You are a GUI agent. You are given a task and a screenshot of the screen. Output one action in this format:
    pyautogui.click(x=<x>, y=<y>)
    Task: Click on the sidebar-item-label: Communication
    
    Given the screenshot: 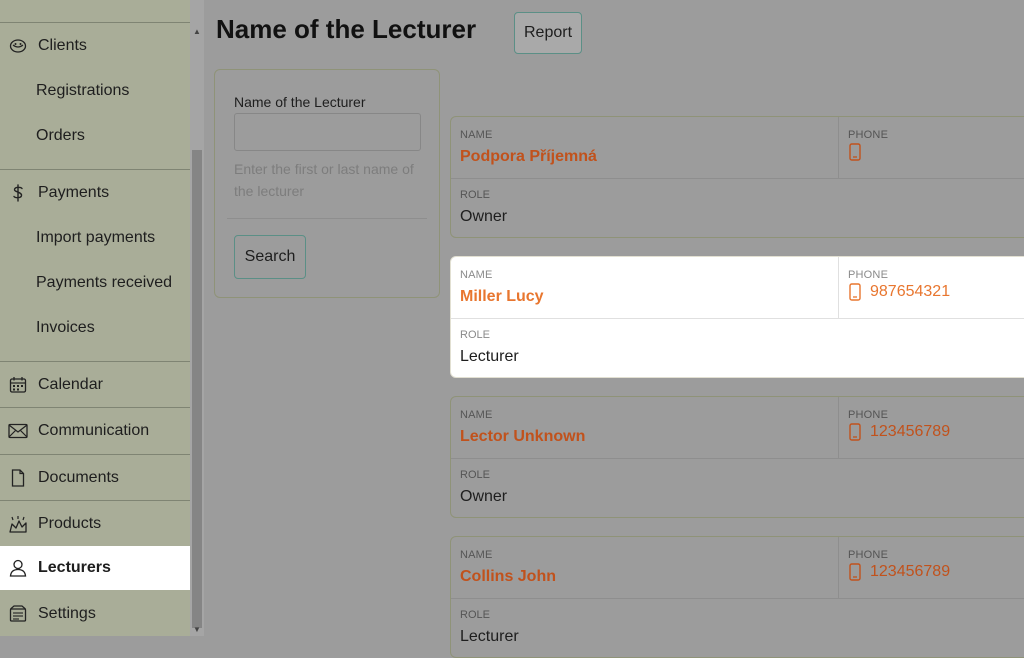 What is the action you would take?
    pyautogui.click(x=94, y=430)
    